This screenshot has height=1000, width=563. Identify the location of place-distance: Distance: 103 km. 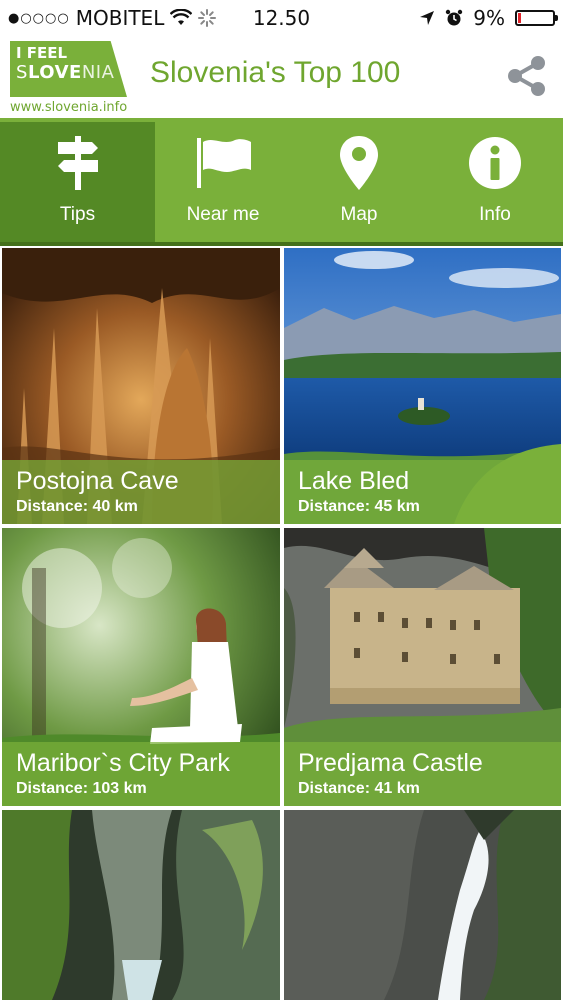
(81, 788).